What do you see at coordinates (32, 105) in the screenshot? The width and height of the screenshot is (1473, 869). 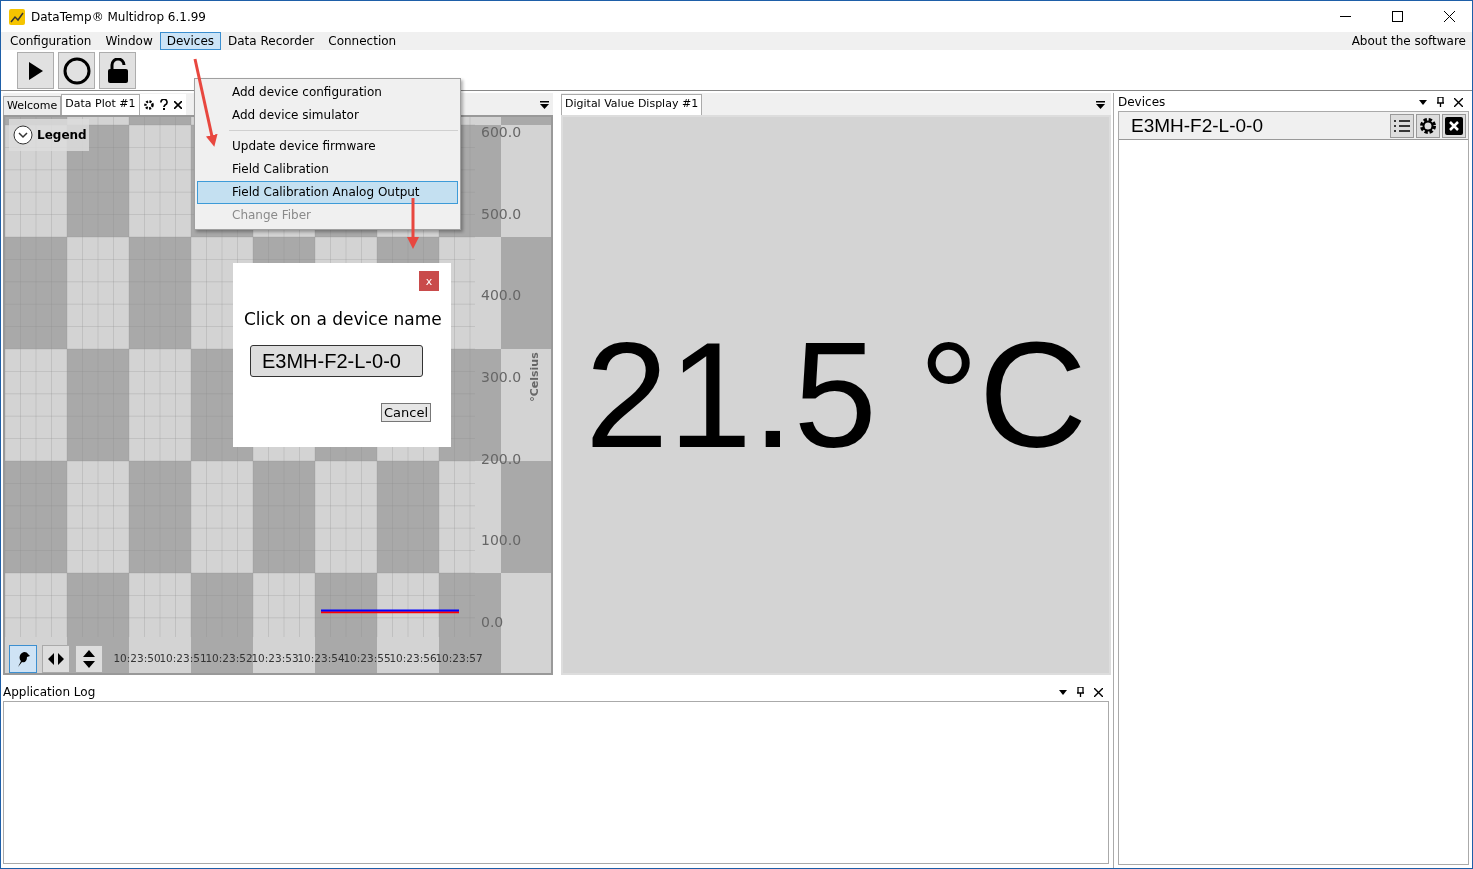 I see `tab: Welcome` at bounding box center [32, 105].